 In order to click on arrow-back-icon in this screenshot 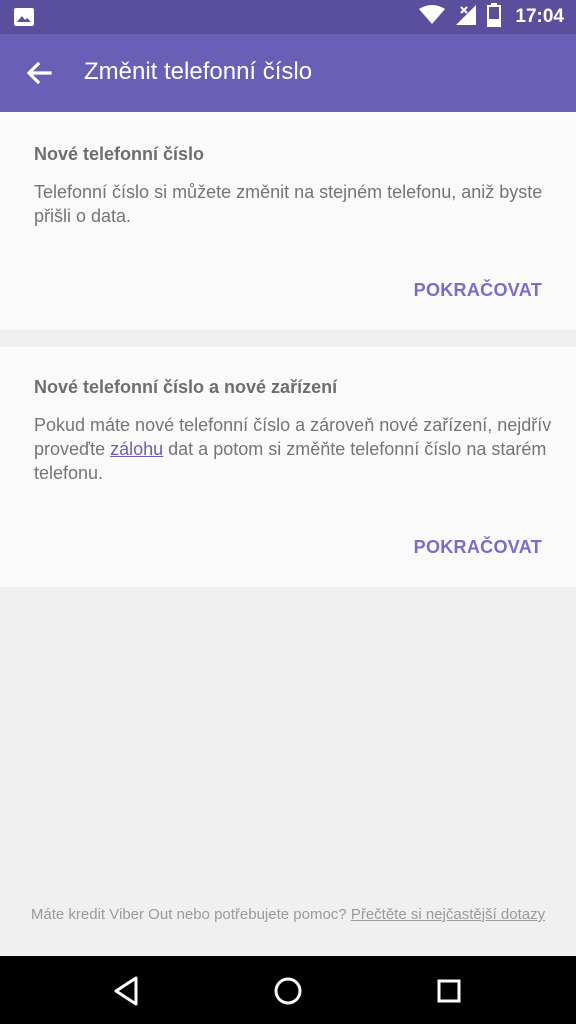, I will do `click(39, 73)`.